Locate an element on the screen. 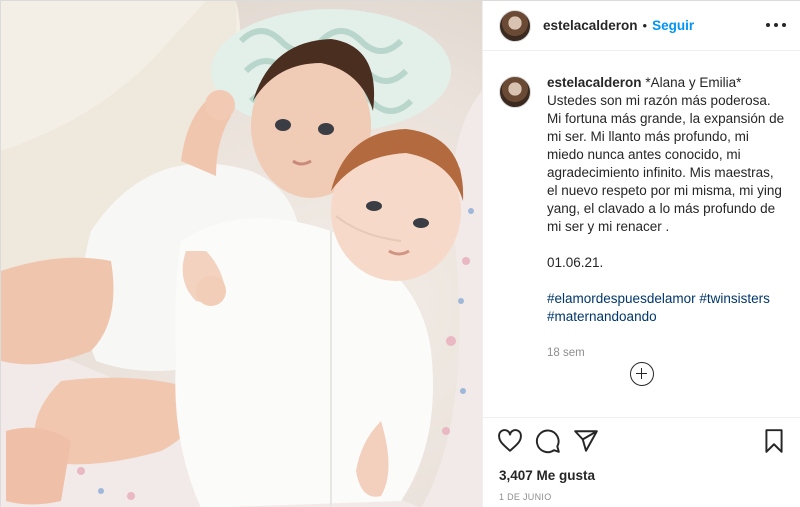 This screenshot has width=800, height=507. caption-age: 18 sem is located at coordinates (566, 353).